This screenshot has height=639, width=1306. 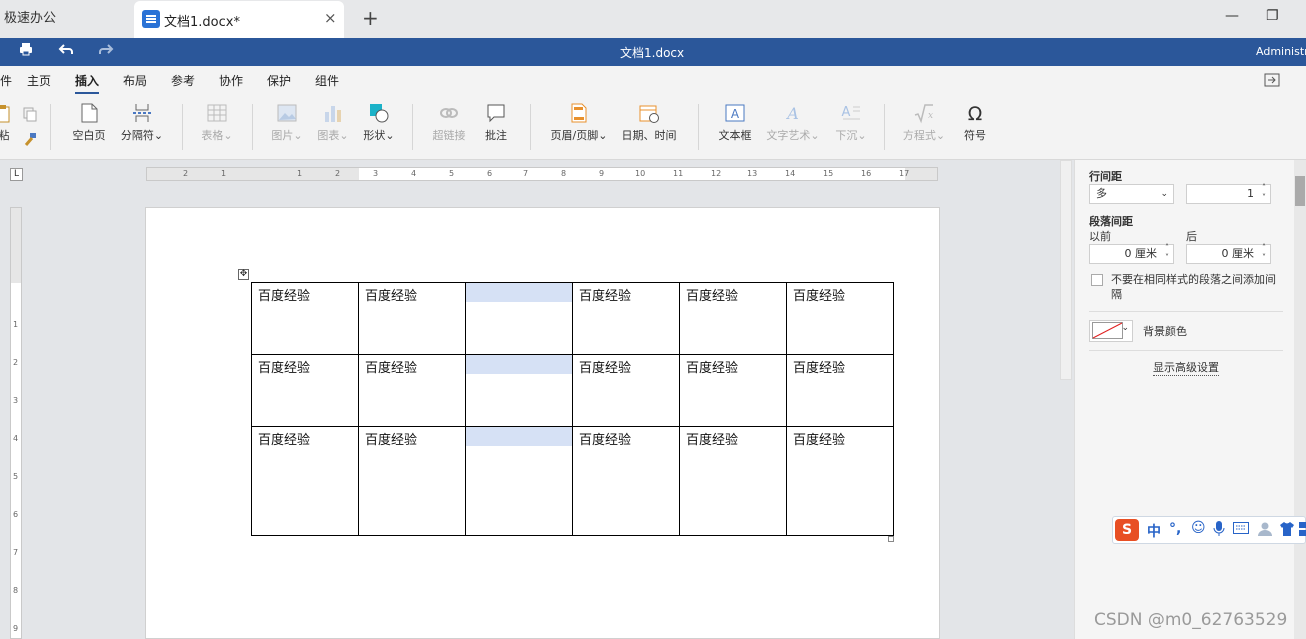 What do you see at coordinates (449, 122) in the screenshot?
I see `hyperlink-button: 超链接` at bounding box center [449, 122].